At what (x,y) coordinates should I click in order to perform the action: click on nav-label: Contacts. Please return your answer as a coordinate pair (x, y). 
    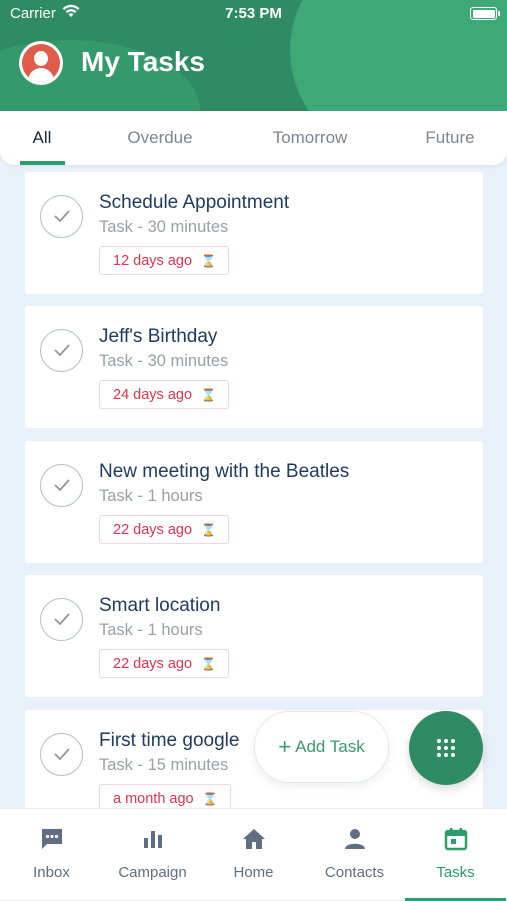
    Looking at the image, I should click on (354, 872).